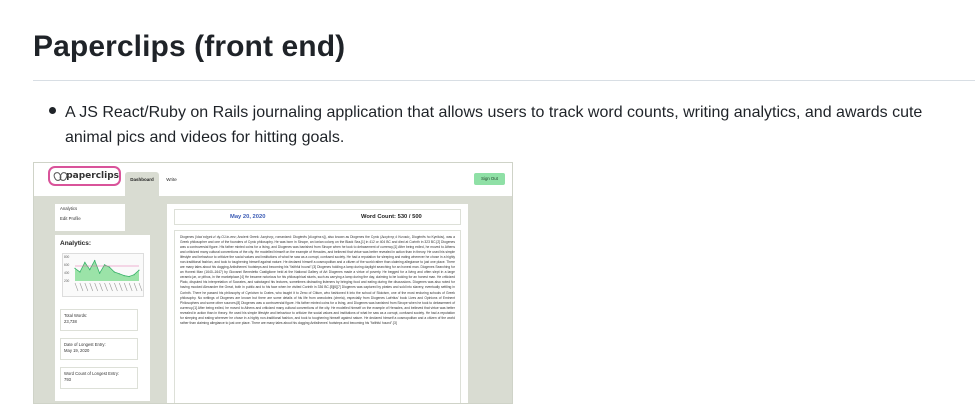 The width and height of the screenshot is (980, 420). Describe the element at coordinates (70, 218) in the screenshot. I see `side-menu-edit-profile: Edit Profile` at that location.